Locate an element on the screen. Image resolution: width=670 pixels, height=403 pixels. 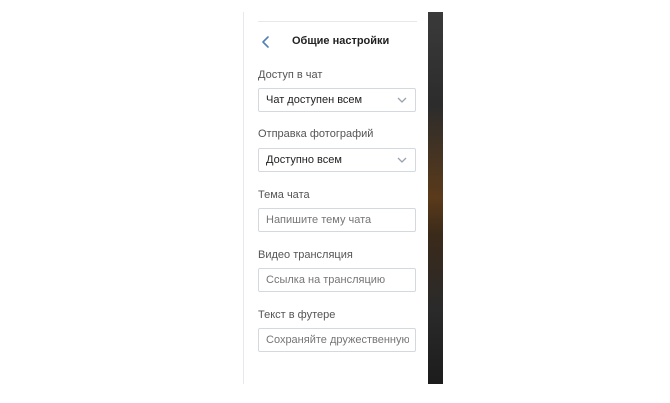
chevron-left-icon is located at coordinates (266, 42).